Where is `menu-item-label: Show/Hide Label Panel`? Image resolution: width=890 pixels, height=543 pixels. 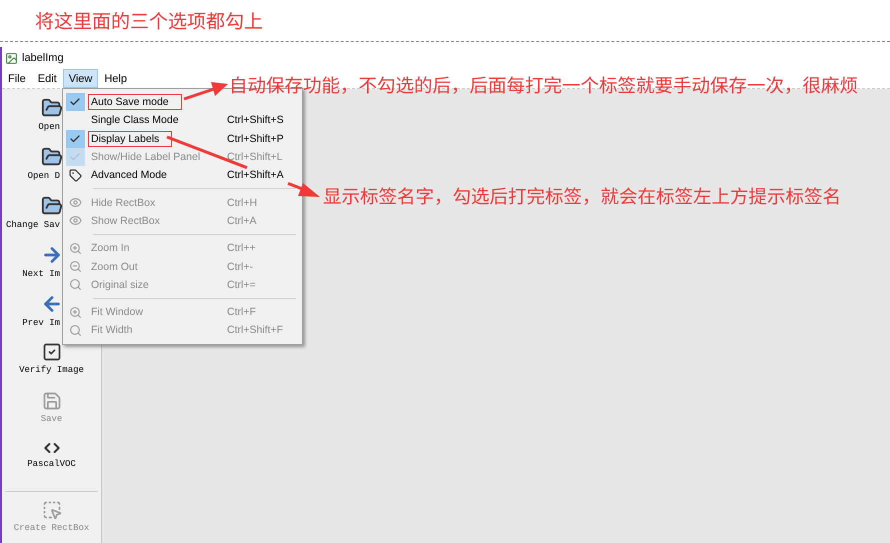
menu-item-label: Show/Hide Label Panel is located at coordinates (145, 157).